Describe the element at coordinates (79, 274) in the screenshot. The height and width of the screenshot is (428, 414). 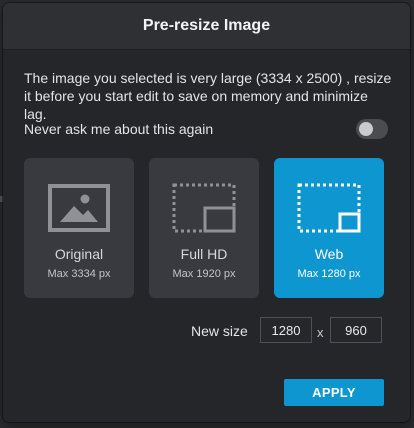
I see `option-original-max: Max 3334 px` at that location.